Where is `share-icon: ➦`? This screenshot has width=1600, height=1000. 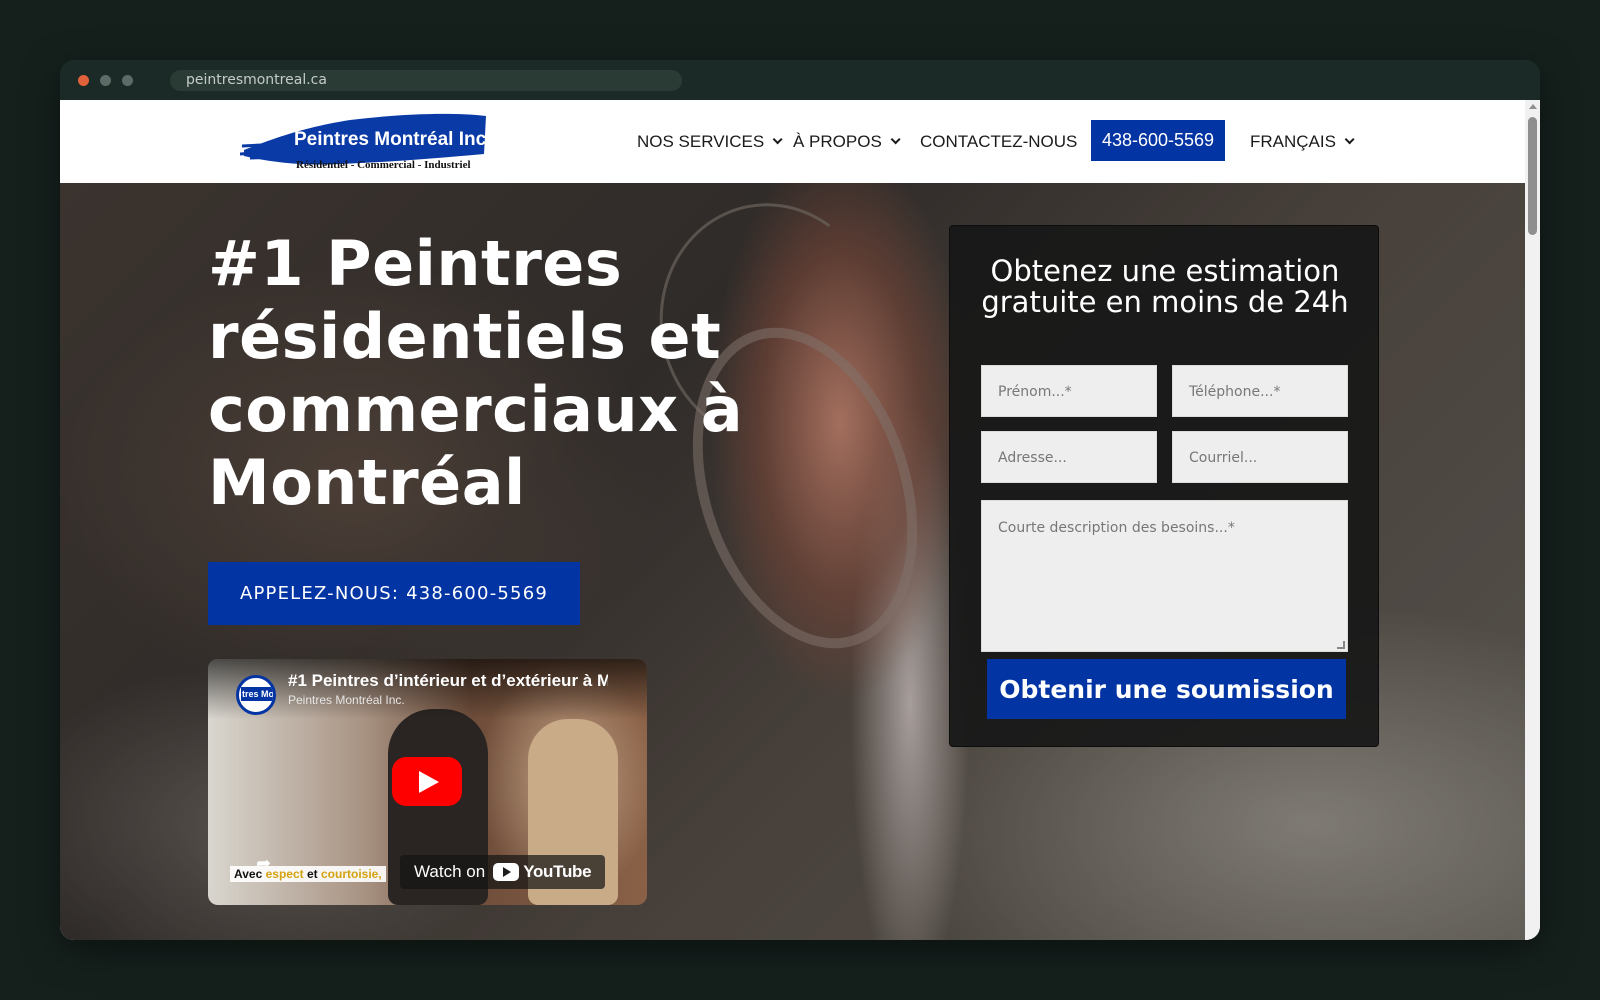
share-icon: ➦ is located at coordinates (267, 864).